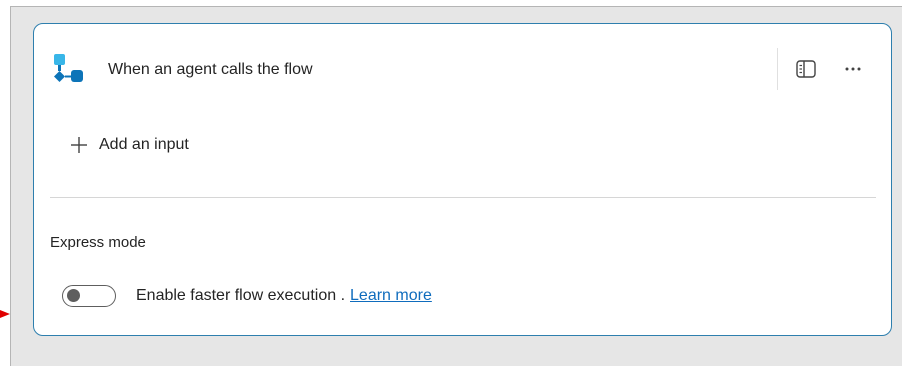 Image resolution: width=902 pixels, height=366 pixels. Describe the element at coordinates (70, 70) in the screenshot. I see `agent-flow-trigger-icon` at that location.